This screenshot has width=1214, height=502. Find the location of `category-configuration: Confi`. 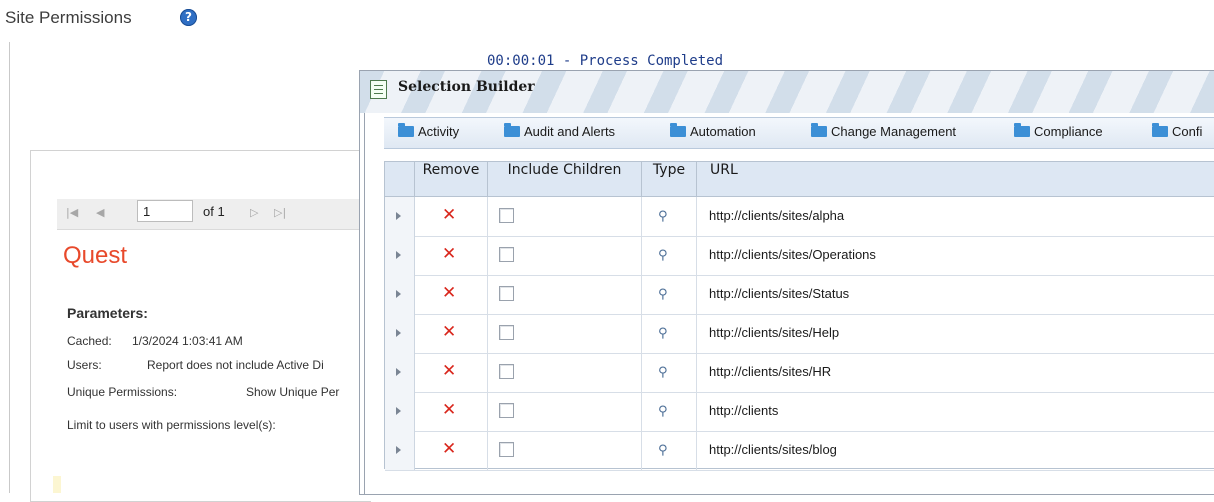

category-configuration: Confi is located at coordinates (1177, 131).